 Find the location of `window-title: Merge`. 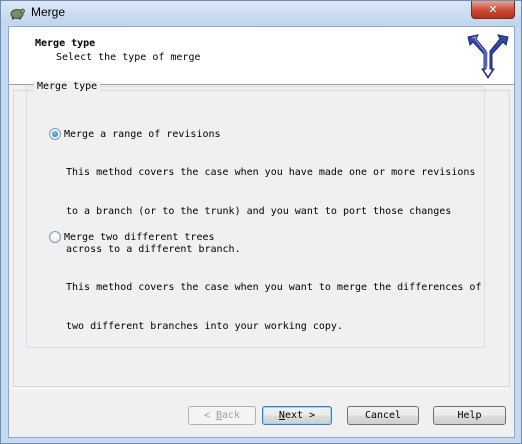

window-title: Merge is located at coordinates (48, 12).